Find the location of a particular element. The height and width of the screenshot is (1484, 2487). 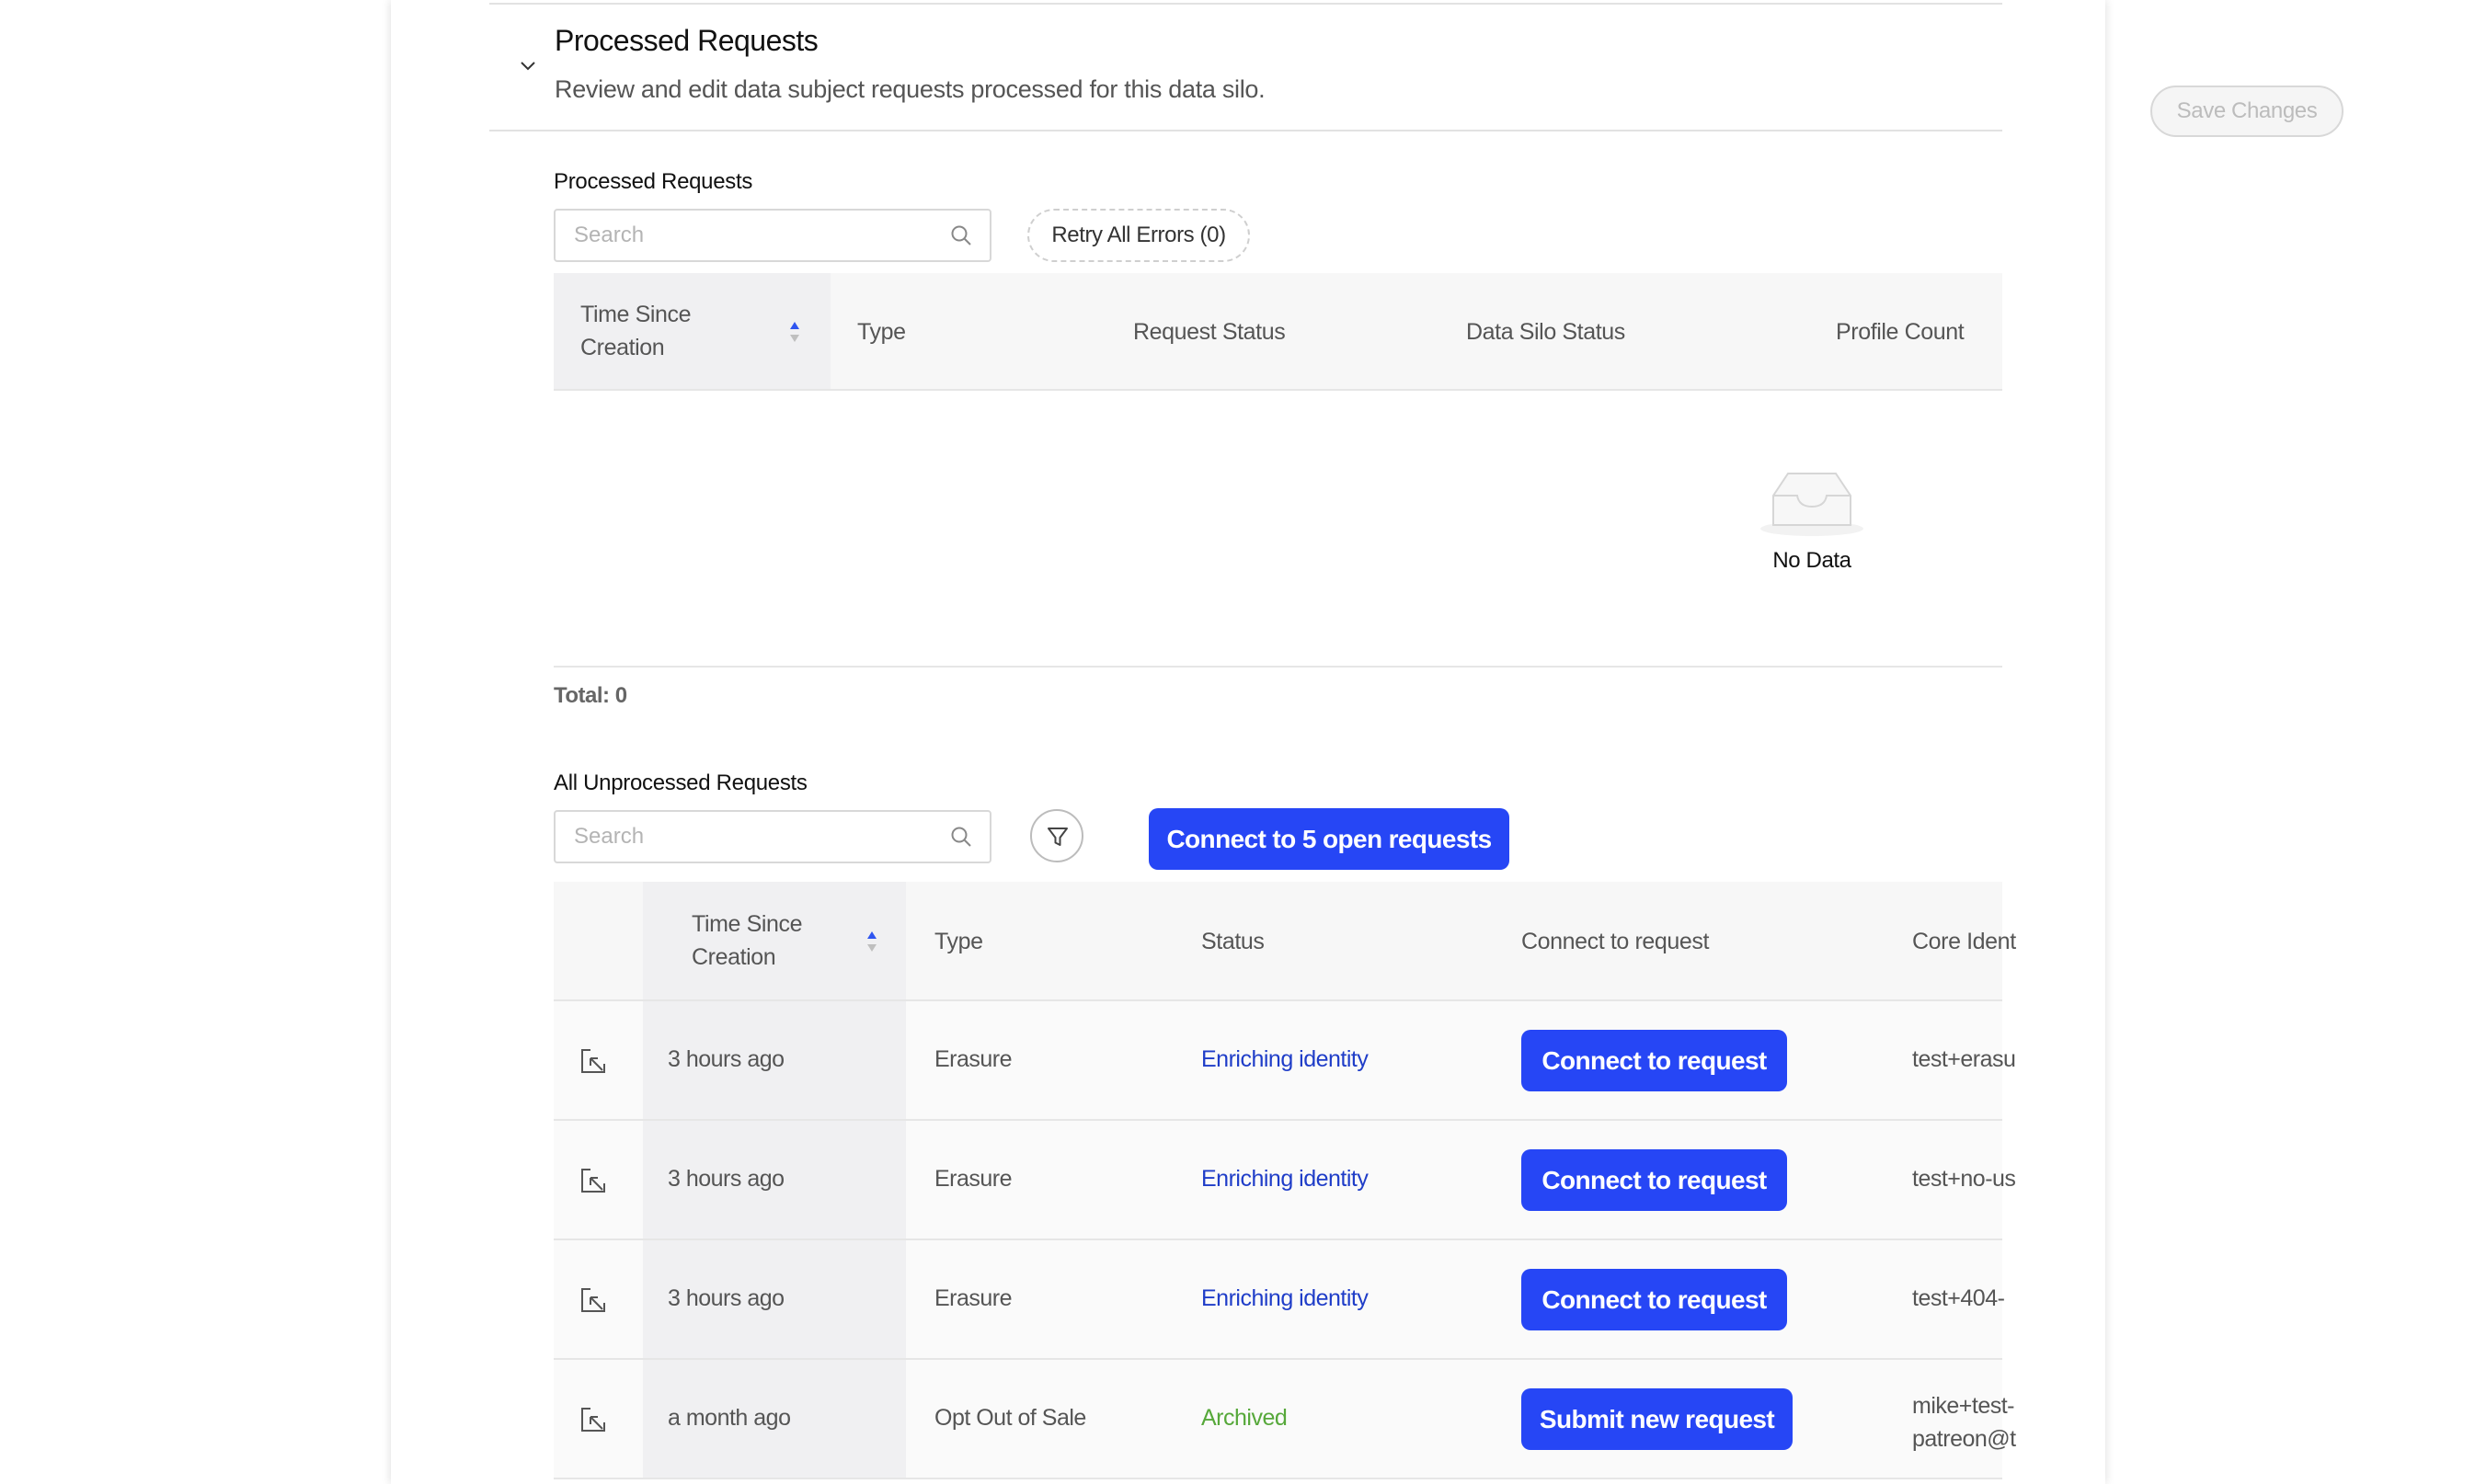

no-data-label: No Data is located at coordinates (1811, 560).